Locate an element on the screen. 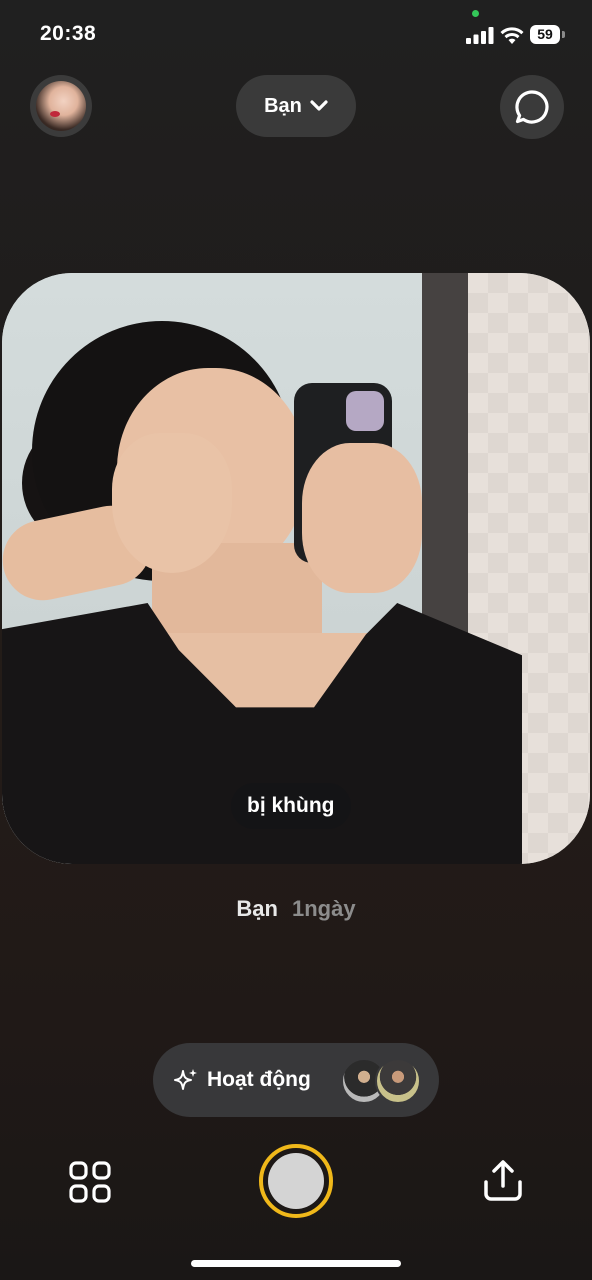  sparkles-icon is located at coordinates (185, 1079).